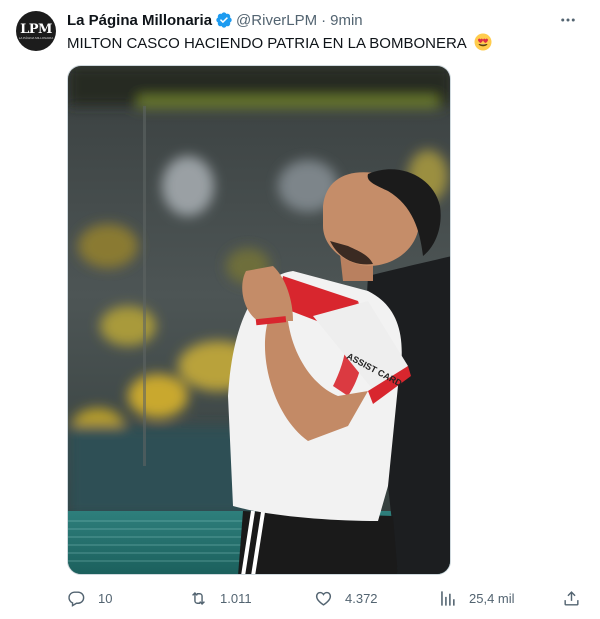 Image resolution: width=600 pixels, height=619 pixels. I want to click on more-options-icon, so click(568, 20).